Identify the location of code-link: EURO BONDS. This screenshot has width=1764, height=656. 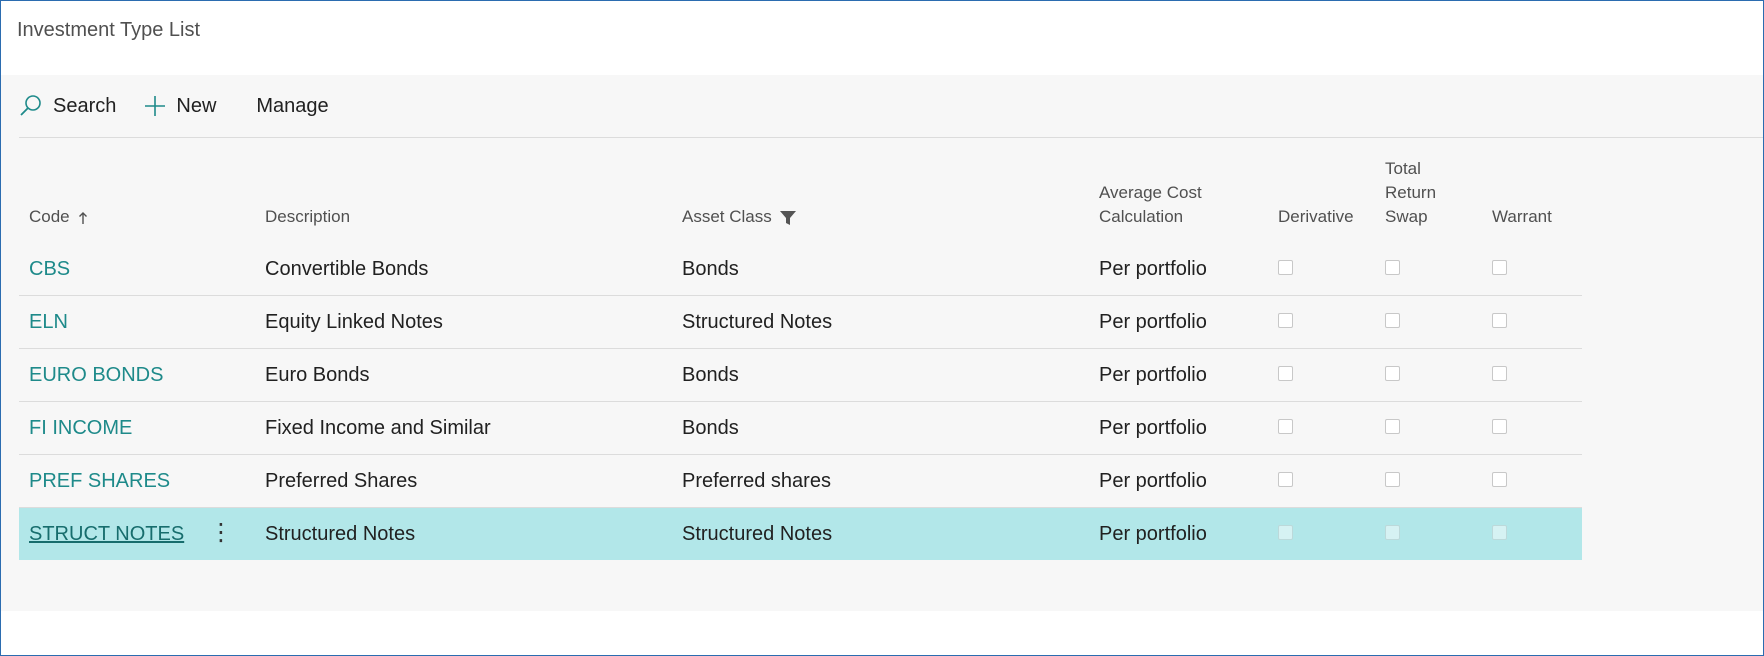
(96, 375).